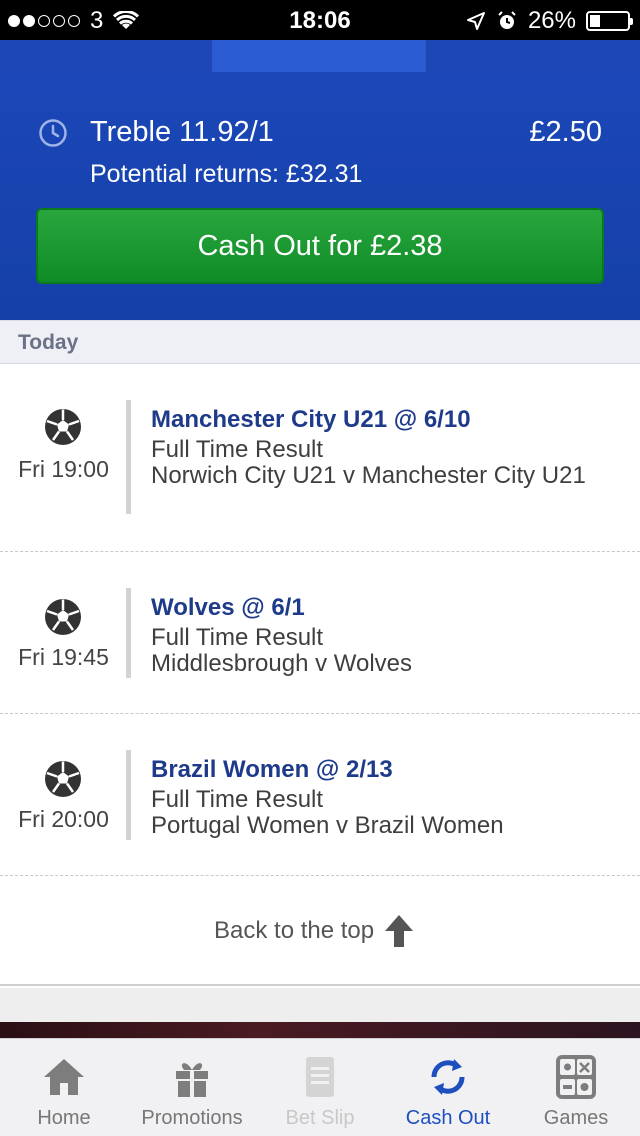  Describe the element at coordinates (507, 20) in the screenshot. I see `alarm-clock-icon` at that location.